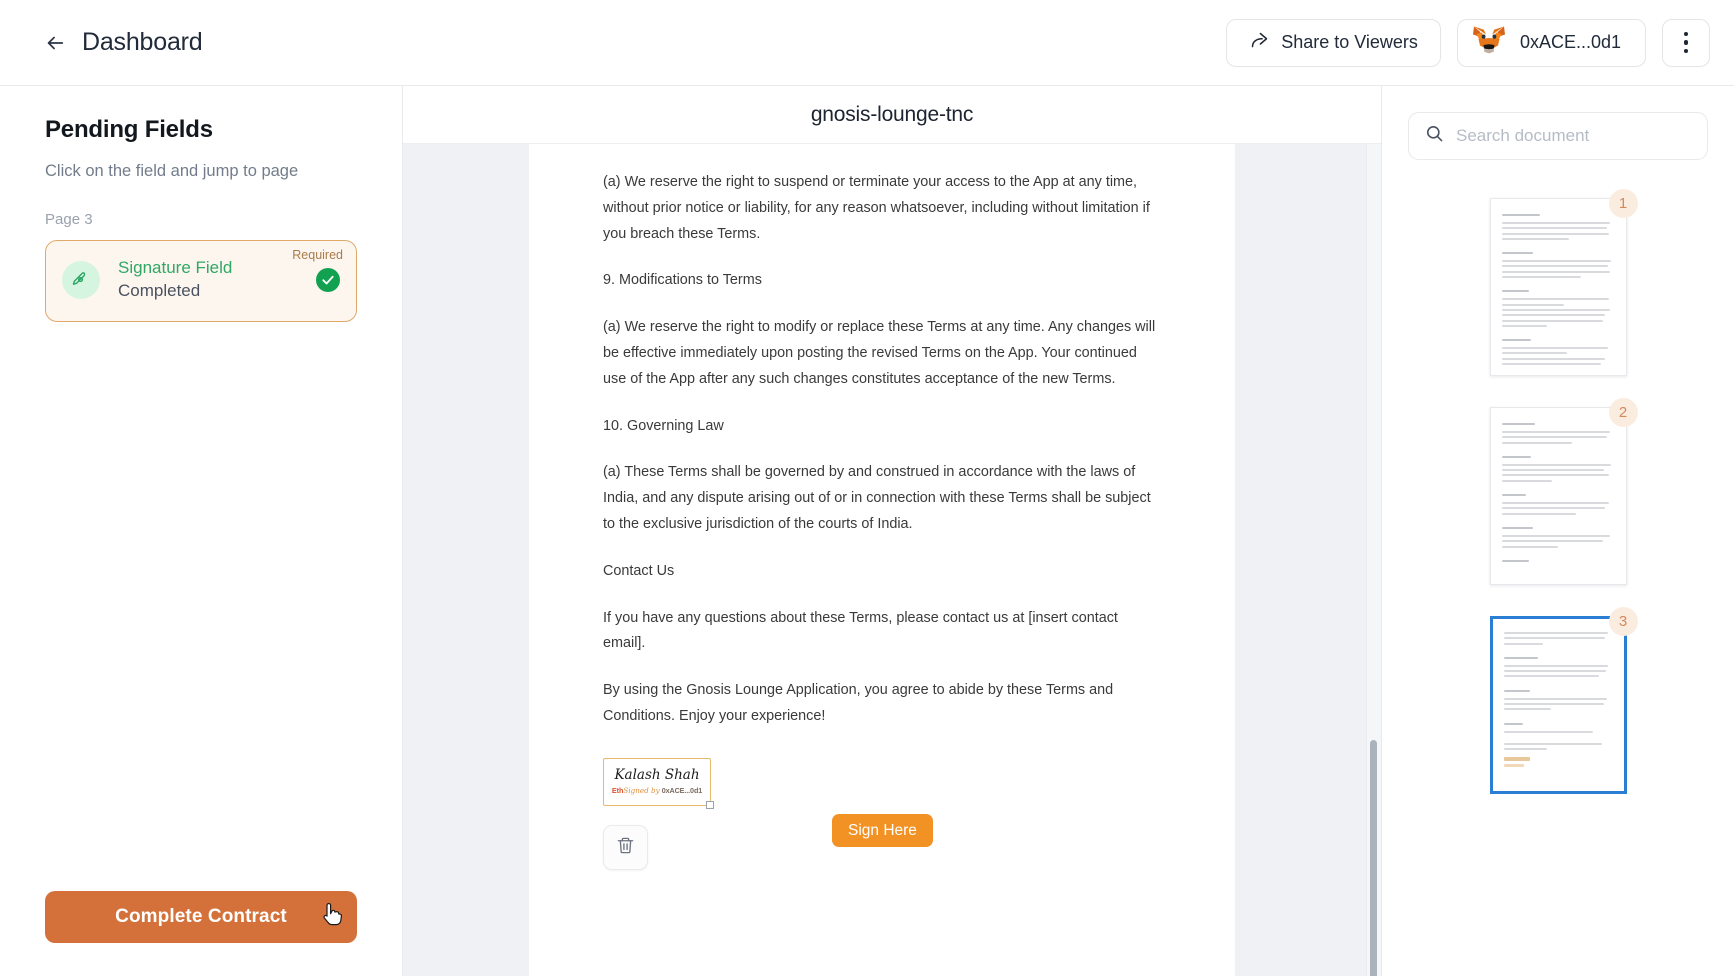 Image resolution: width=1734 pixels, height=976 pixels. What do you see at coordinates (1623, 203) in the screenshot?
I see `page-number-badge: 1` at bounding box center [1623, 203].